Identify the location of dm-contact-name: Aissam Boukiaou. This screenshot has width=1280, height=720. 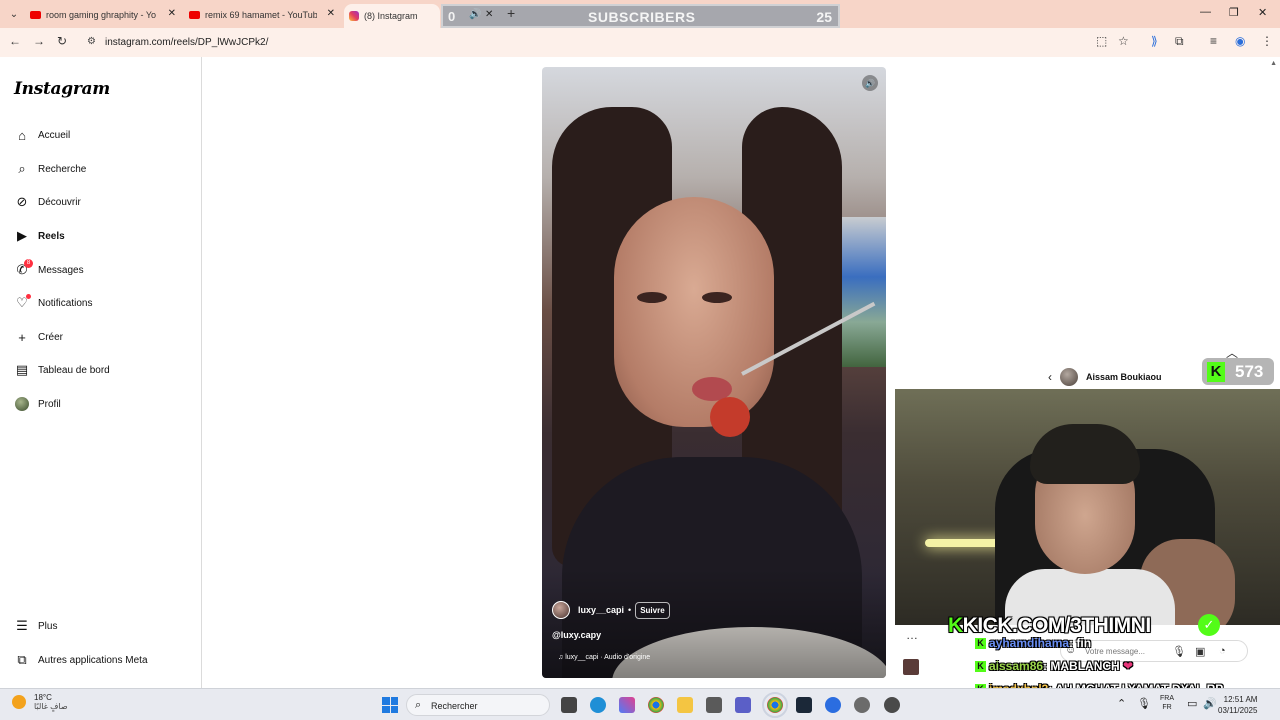
(1124, 377).